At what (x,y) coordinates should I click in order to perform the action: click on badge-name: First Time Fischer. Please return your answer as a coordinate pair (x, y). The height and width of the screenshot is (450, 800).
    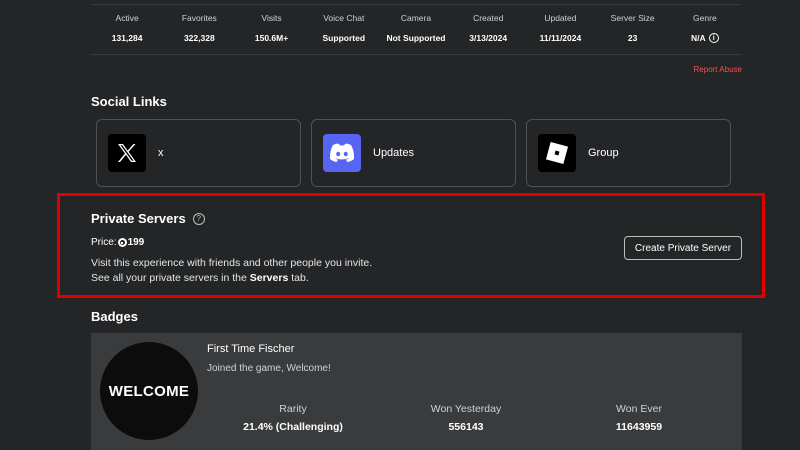
    Looking at the image, I should click on (250, 349).